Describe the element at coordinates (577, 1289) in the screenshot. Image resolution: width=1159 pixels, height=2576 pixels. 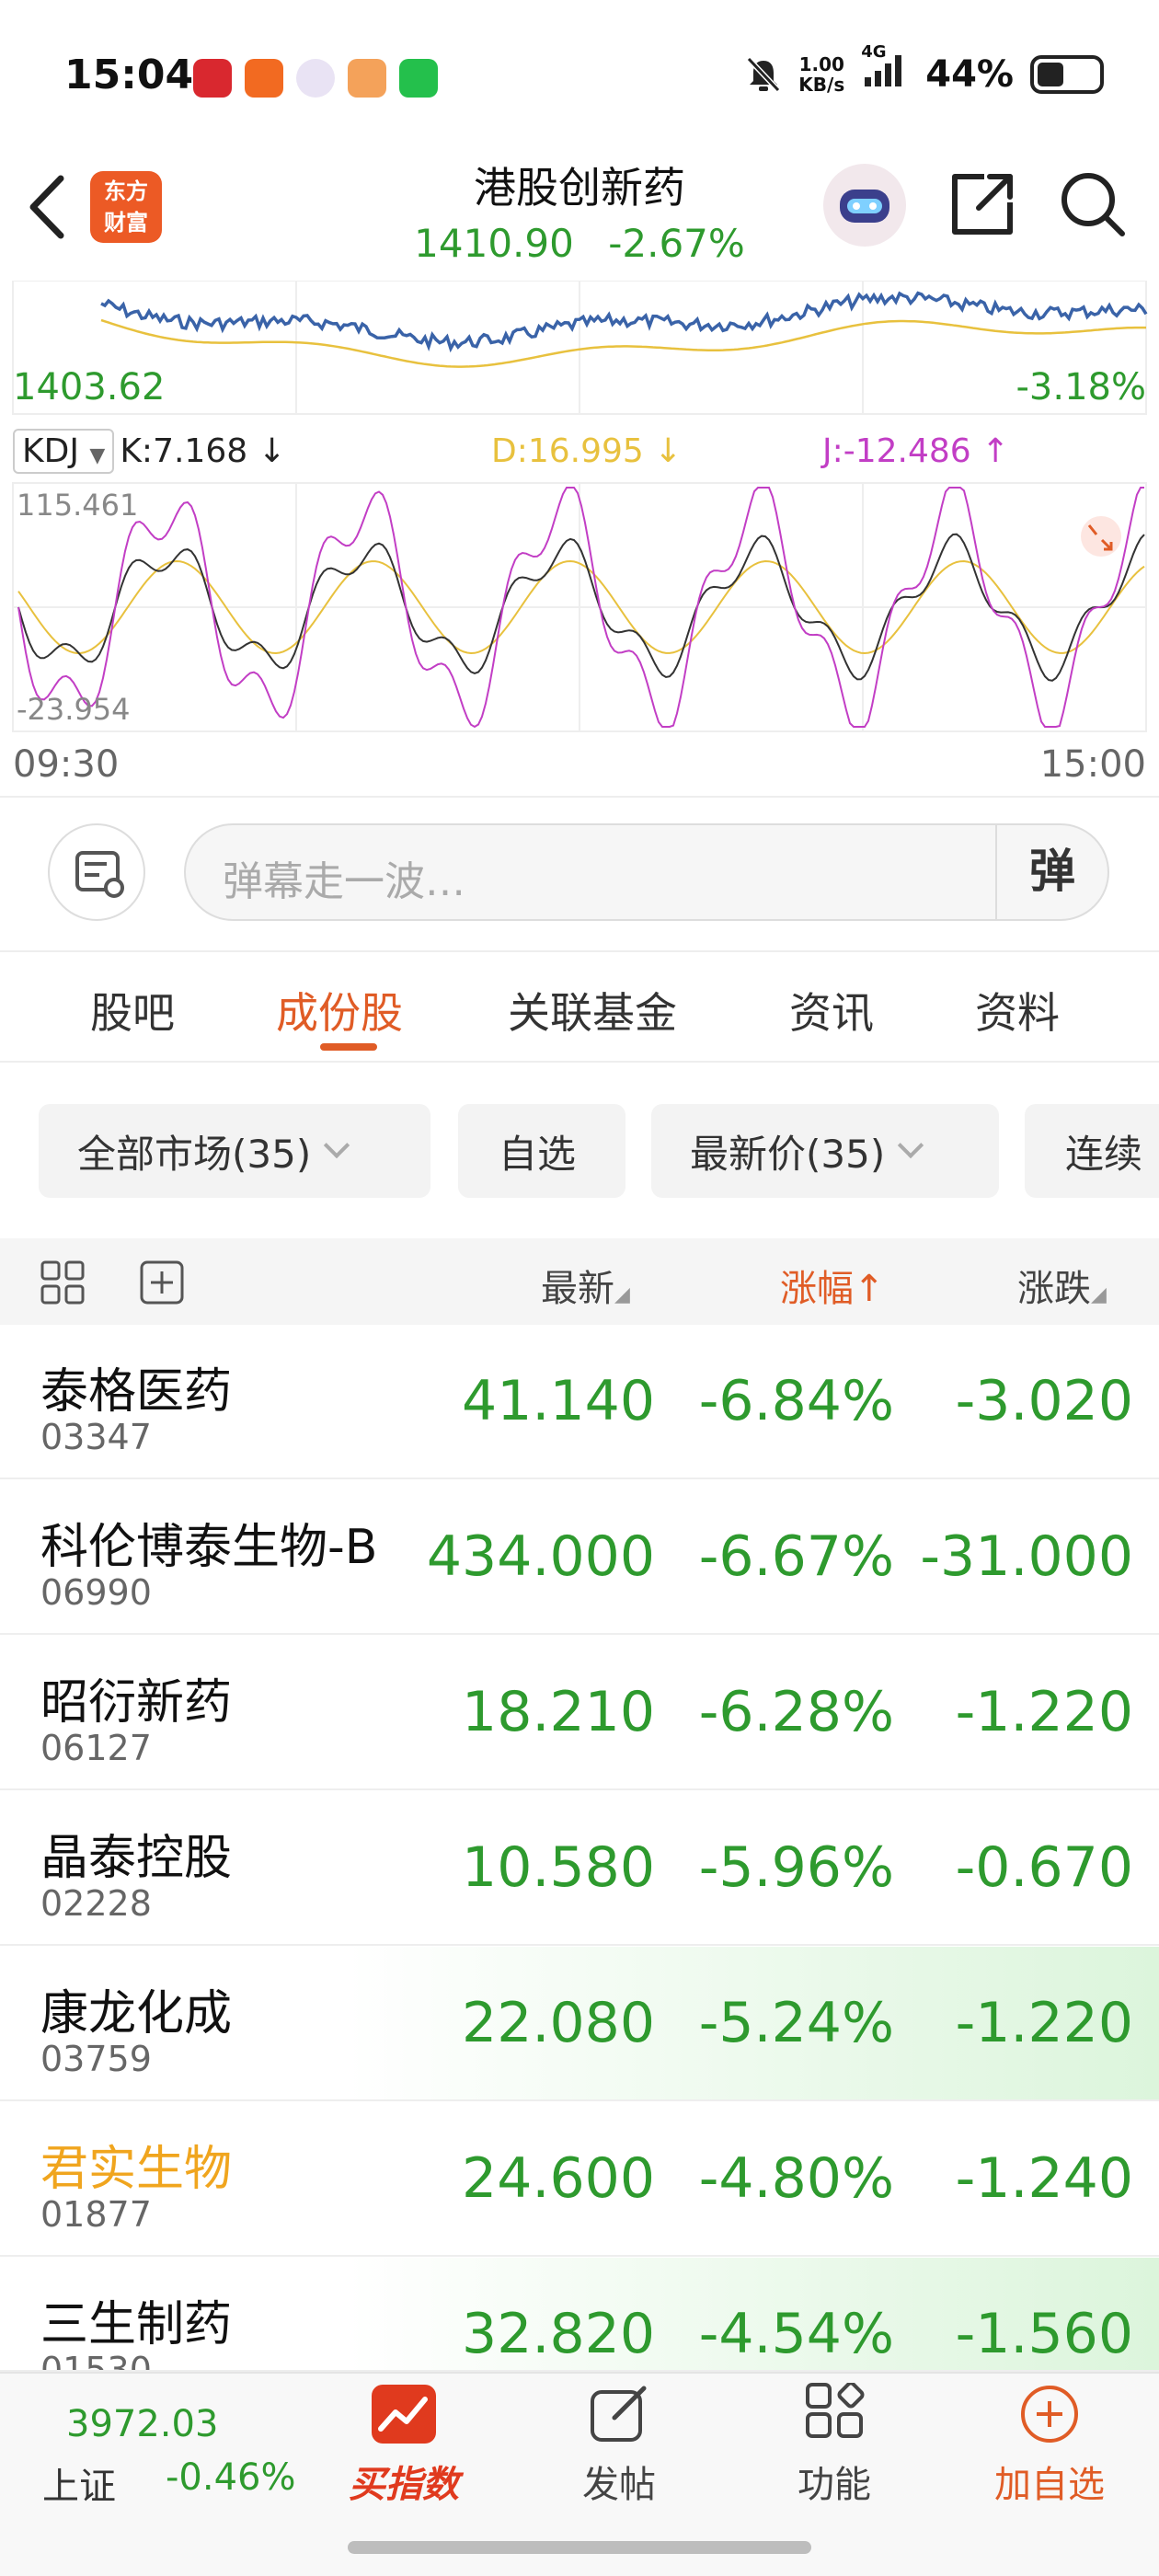
I see `col-latest-label: 最新` at that location.